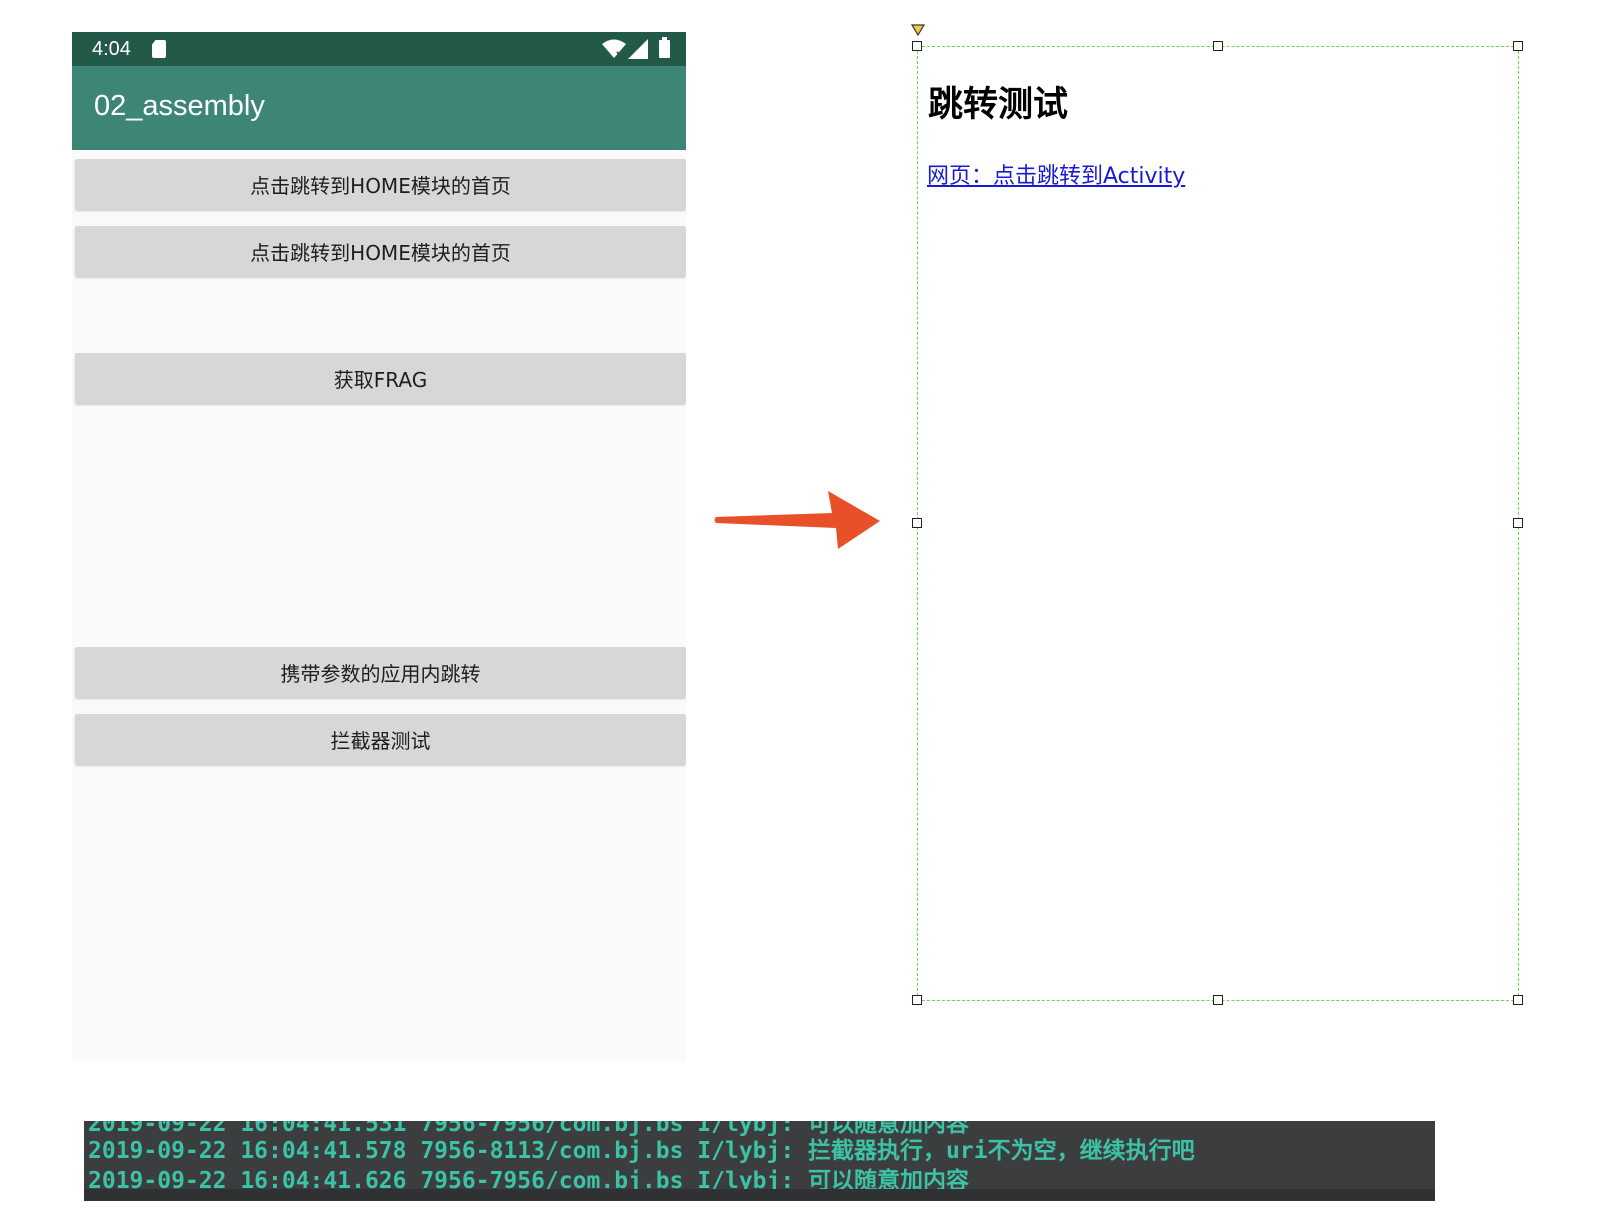  Describe the element at coordinates (179, 106) in the screenshot. I see `app-title: 02_assembly` at that location.